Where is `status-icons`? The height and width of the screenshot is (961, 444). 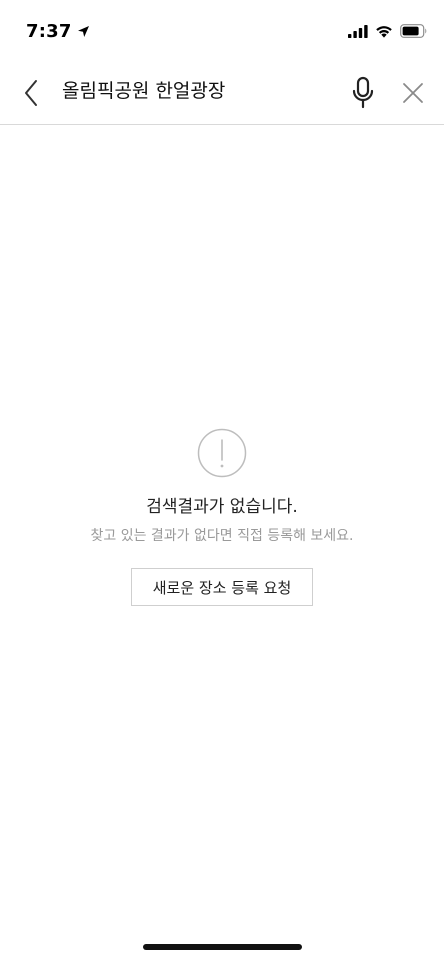
status-icons is located at coordinates (388, 31).